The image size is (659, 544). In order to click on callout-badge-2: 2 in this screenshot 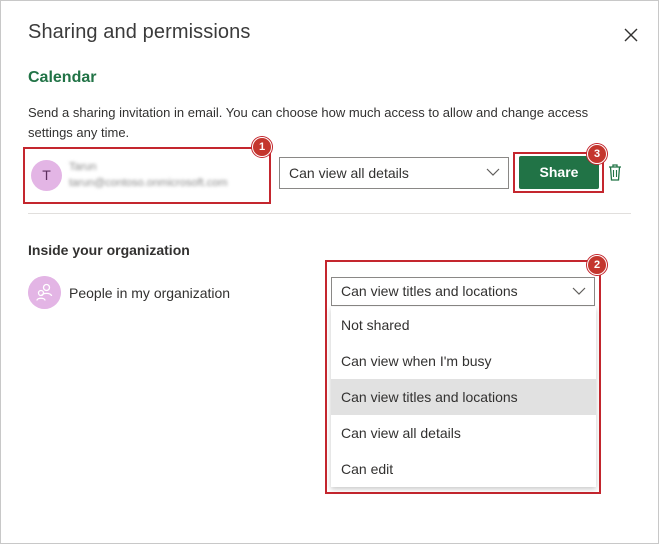, I will do `click(597, 265)`.